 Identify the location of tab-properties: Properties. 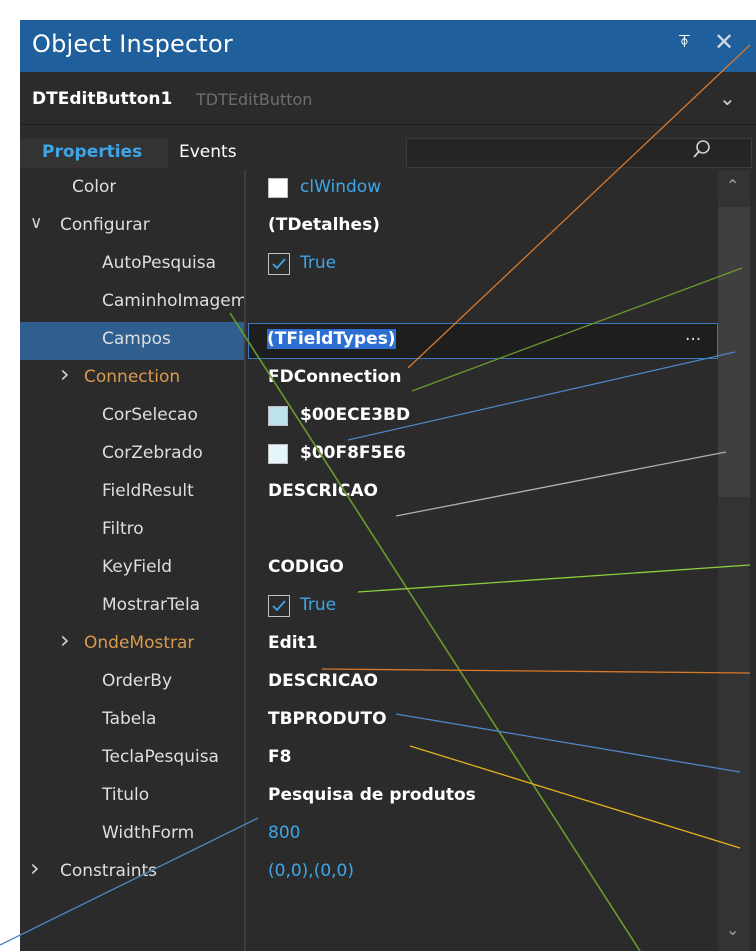
(94, 153).